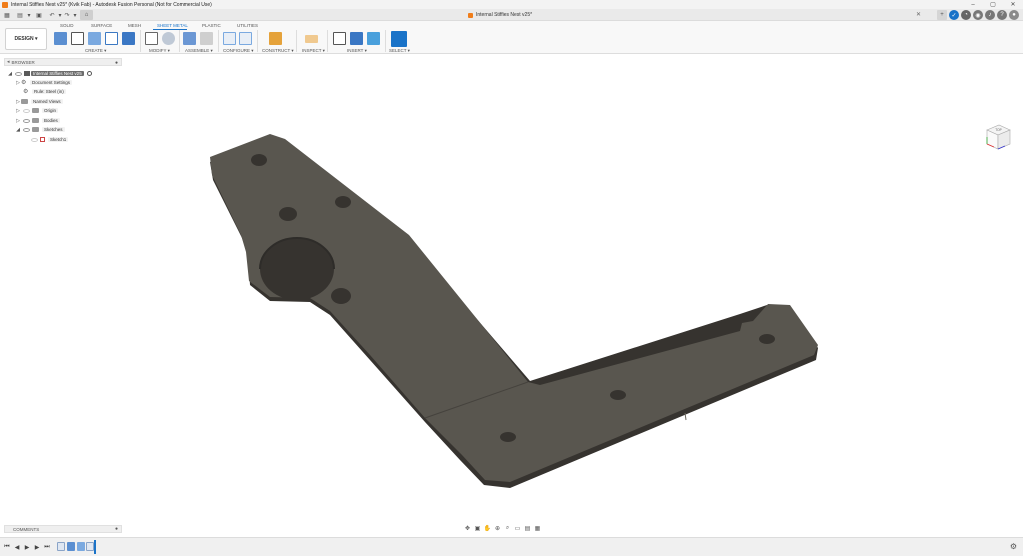 This screenshot has height=556, width=1023. Describe the element at coordinates (7, 15) in the screenshot. I see `grid-menu-icon: ▦` at that location.